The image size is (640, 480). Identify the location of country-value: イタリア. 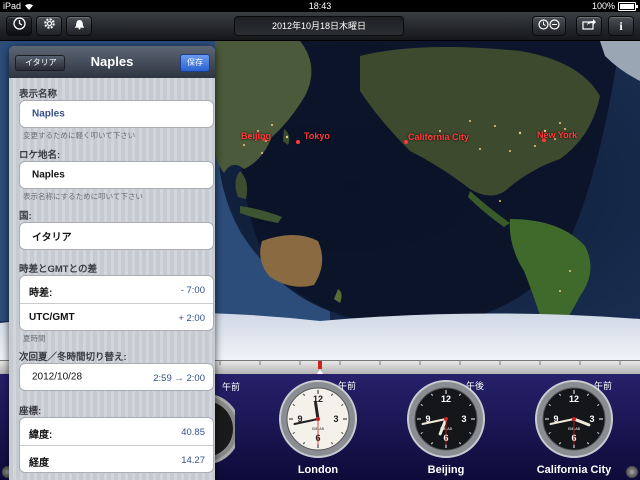
(52, 238).